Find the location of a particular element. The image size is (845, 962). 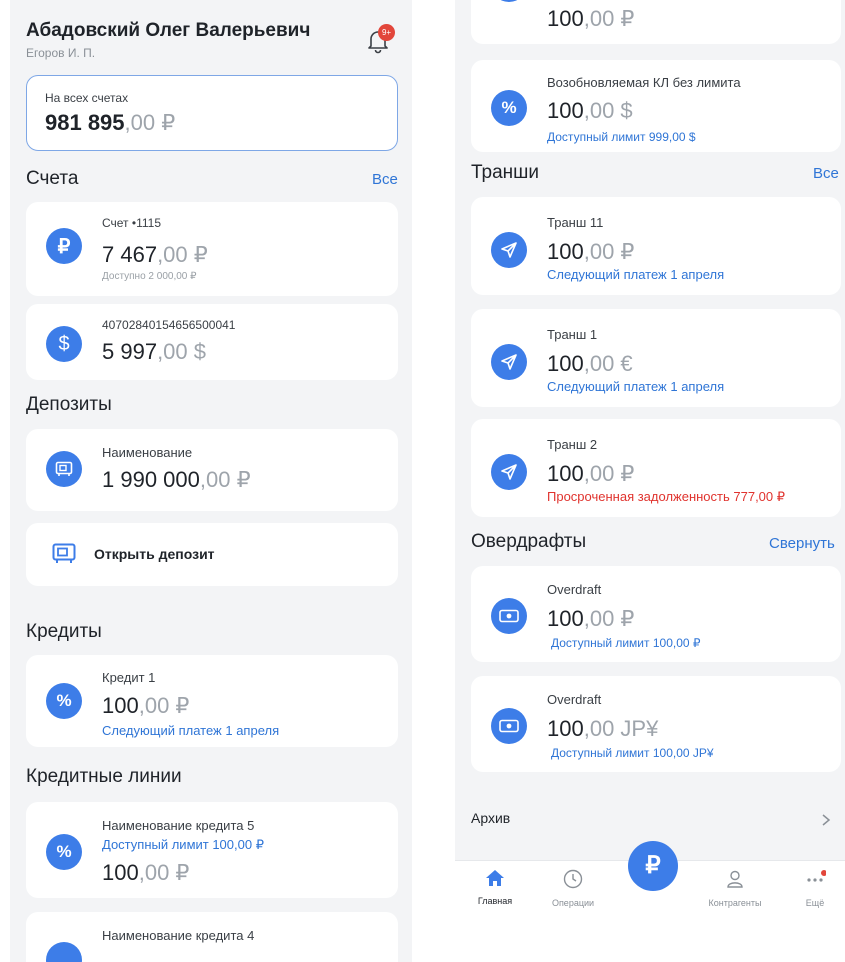

deposit-amount: 1 990 000,00 ₽ is located at coordinates (176, 479).